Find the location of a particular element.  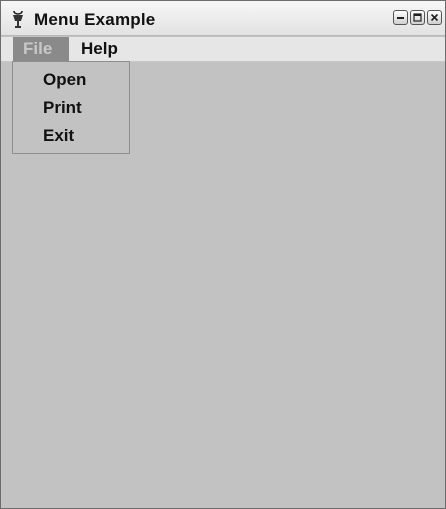

minimize-button is located at coordinates (400, 17).